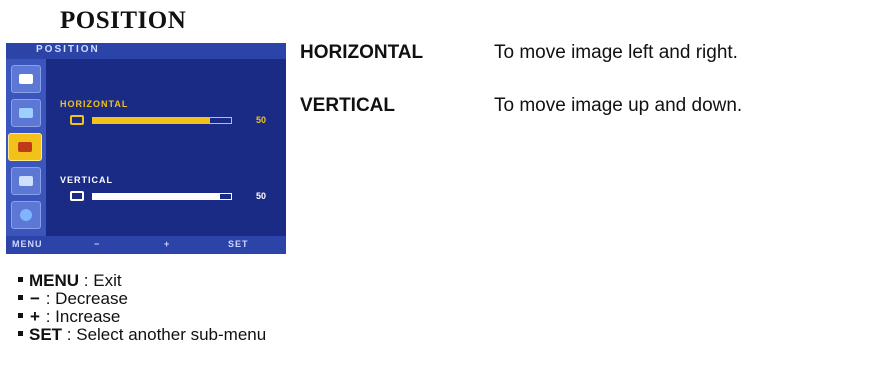  What do you see at coordinates (152, 120) in the screenshot?
I see `osd-horizontal-bar-fill` at bounding box center [152, 120].